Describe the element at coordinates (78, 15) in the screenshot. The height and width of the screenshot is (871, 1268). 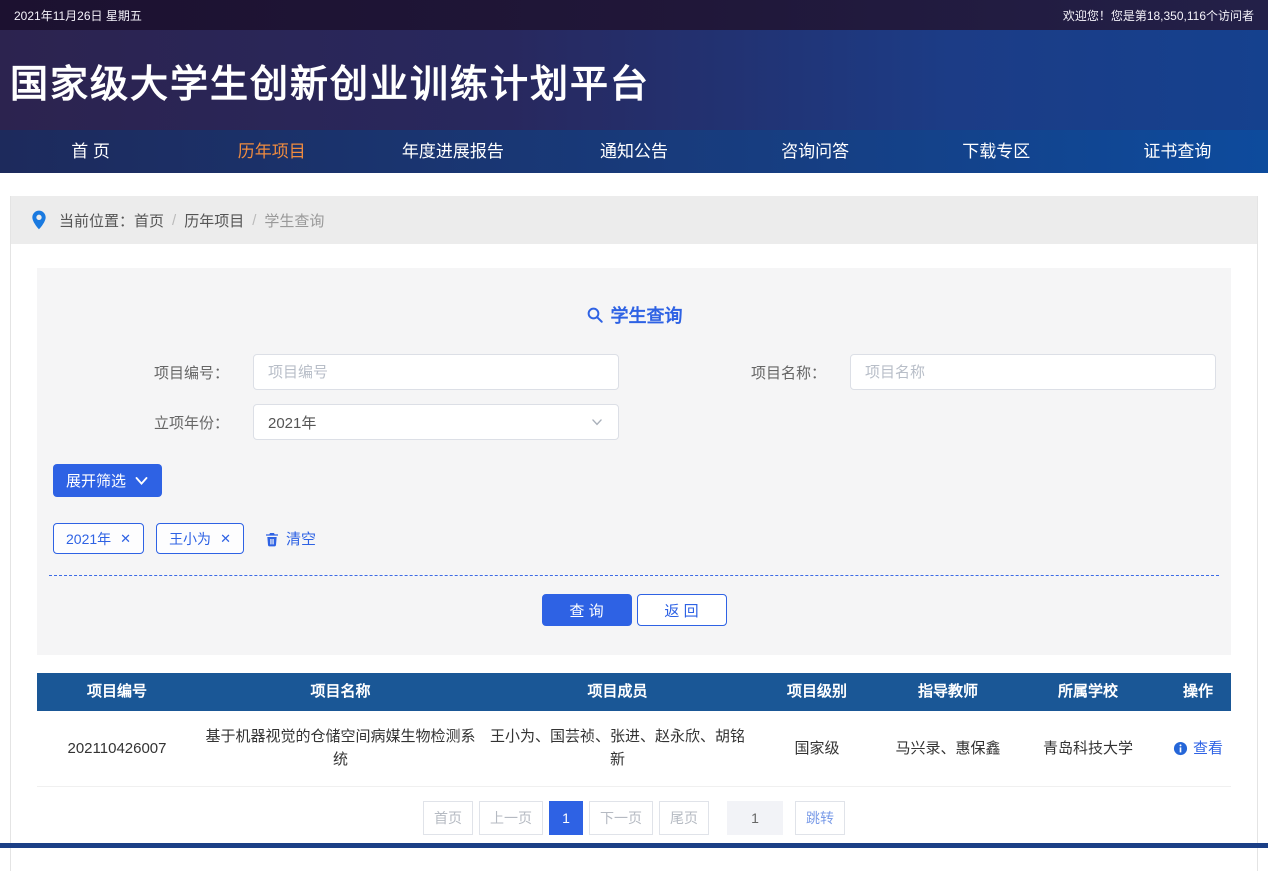
I see `current-date: 2021年11月26日 星期五` at that location.